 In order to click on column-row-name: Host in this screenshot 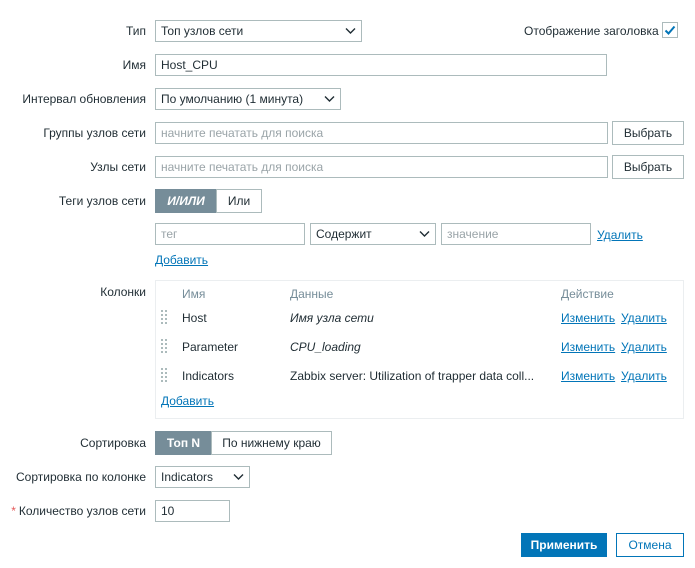, I will do `click(194, 318)`.